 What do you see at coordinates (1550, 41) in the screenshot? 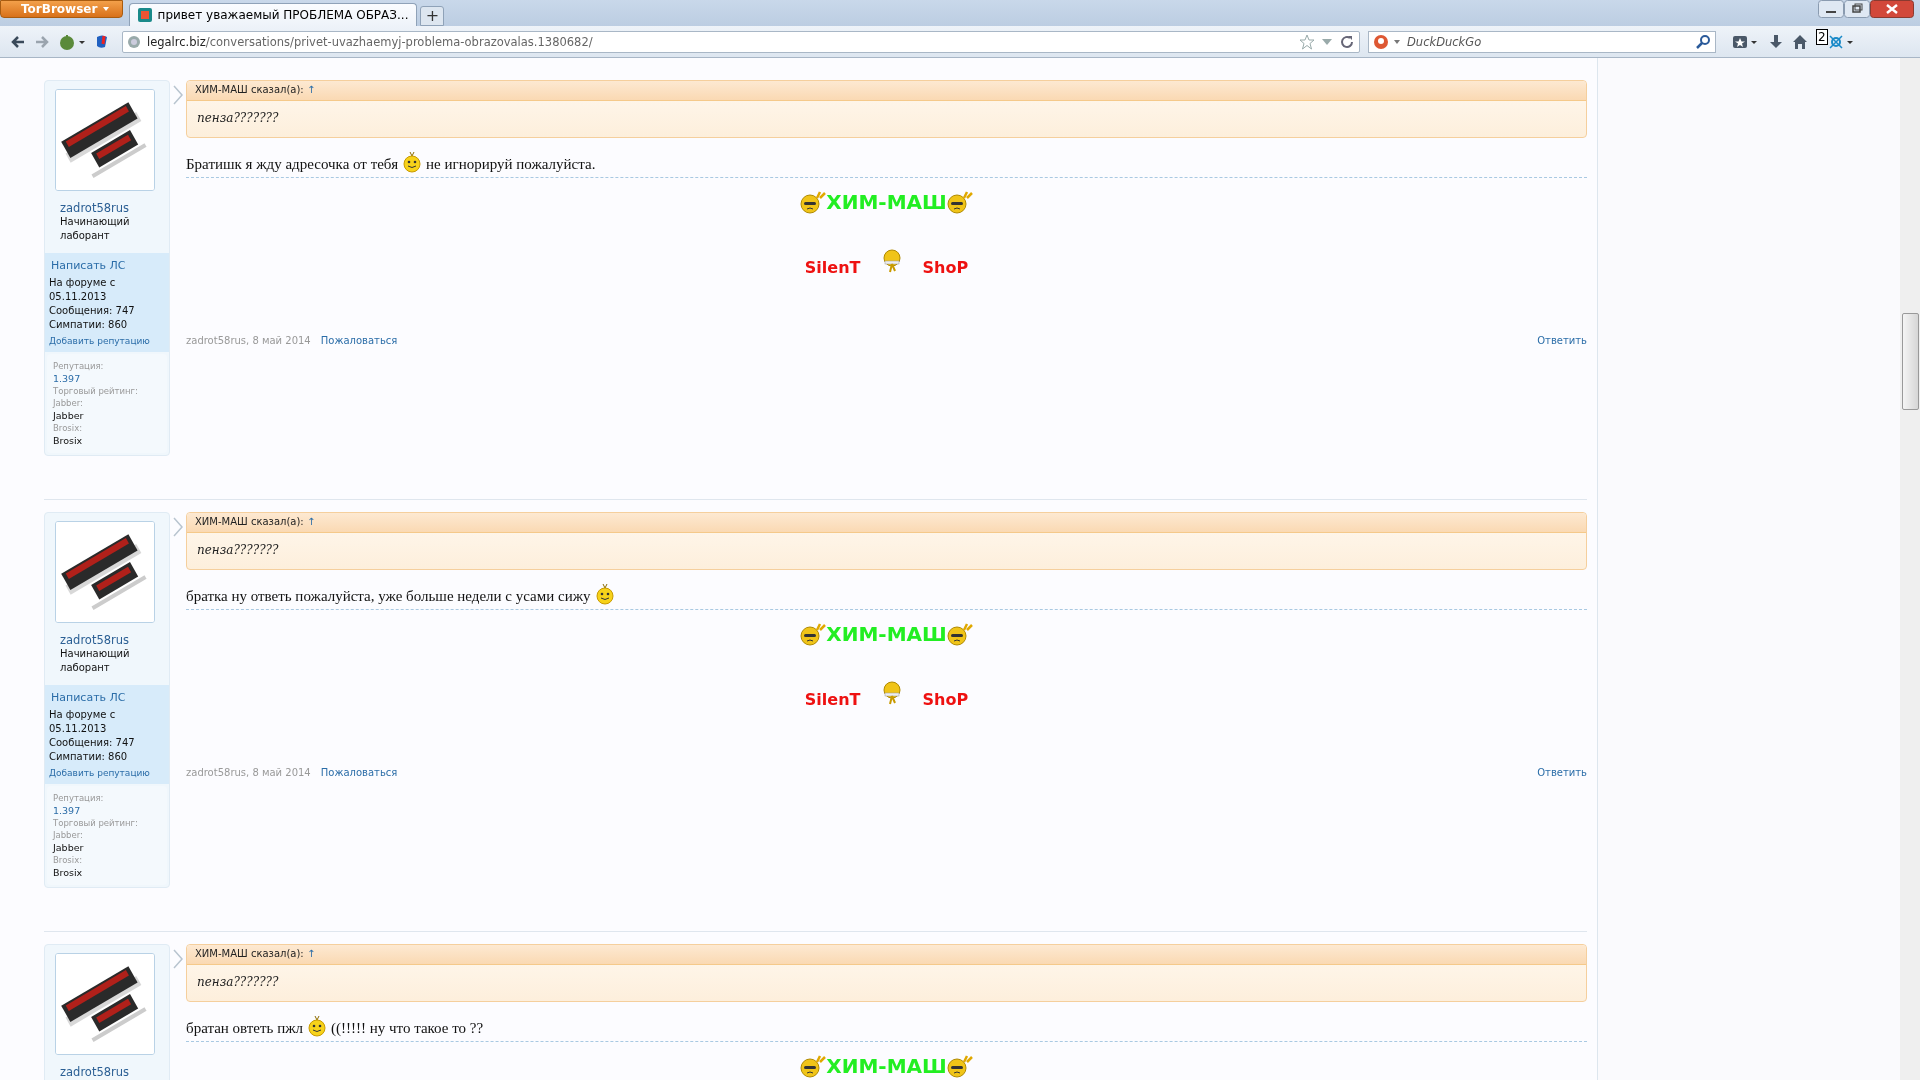
I see `search-field: DuckDuckGo` at bounding box center [1550, 41].